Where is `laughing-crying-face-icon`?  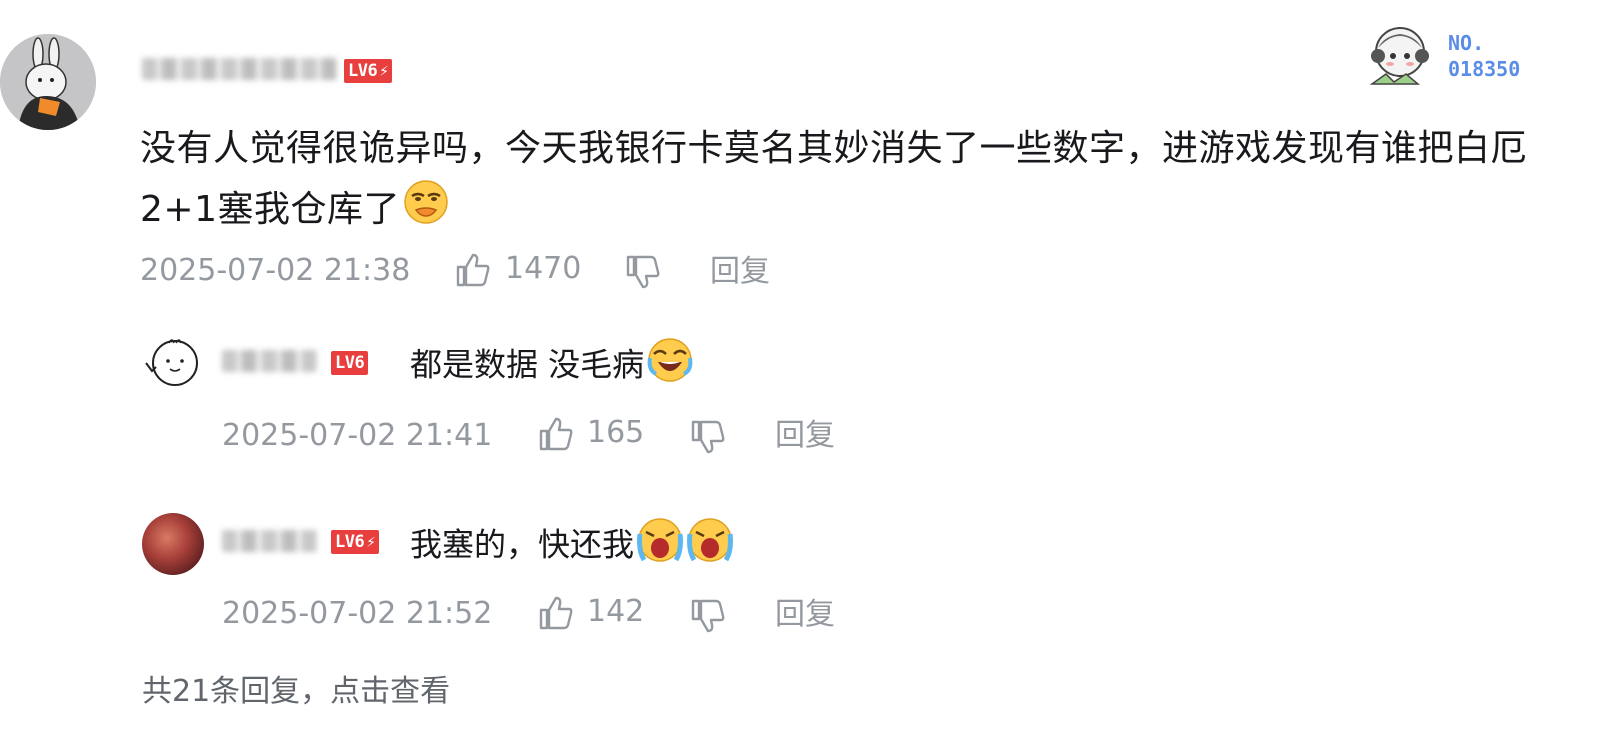
laughing-crying-face-icon is located at coordinates (670, 366).